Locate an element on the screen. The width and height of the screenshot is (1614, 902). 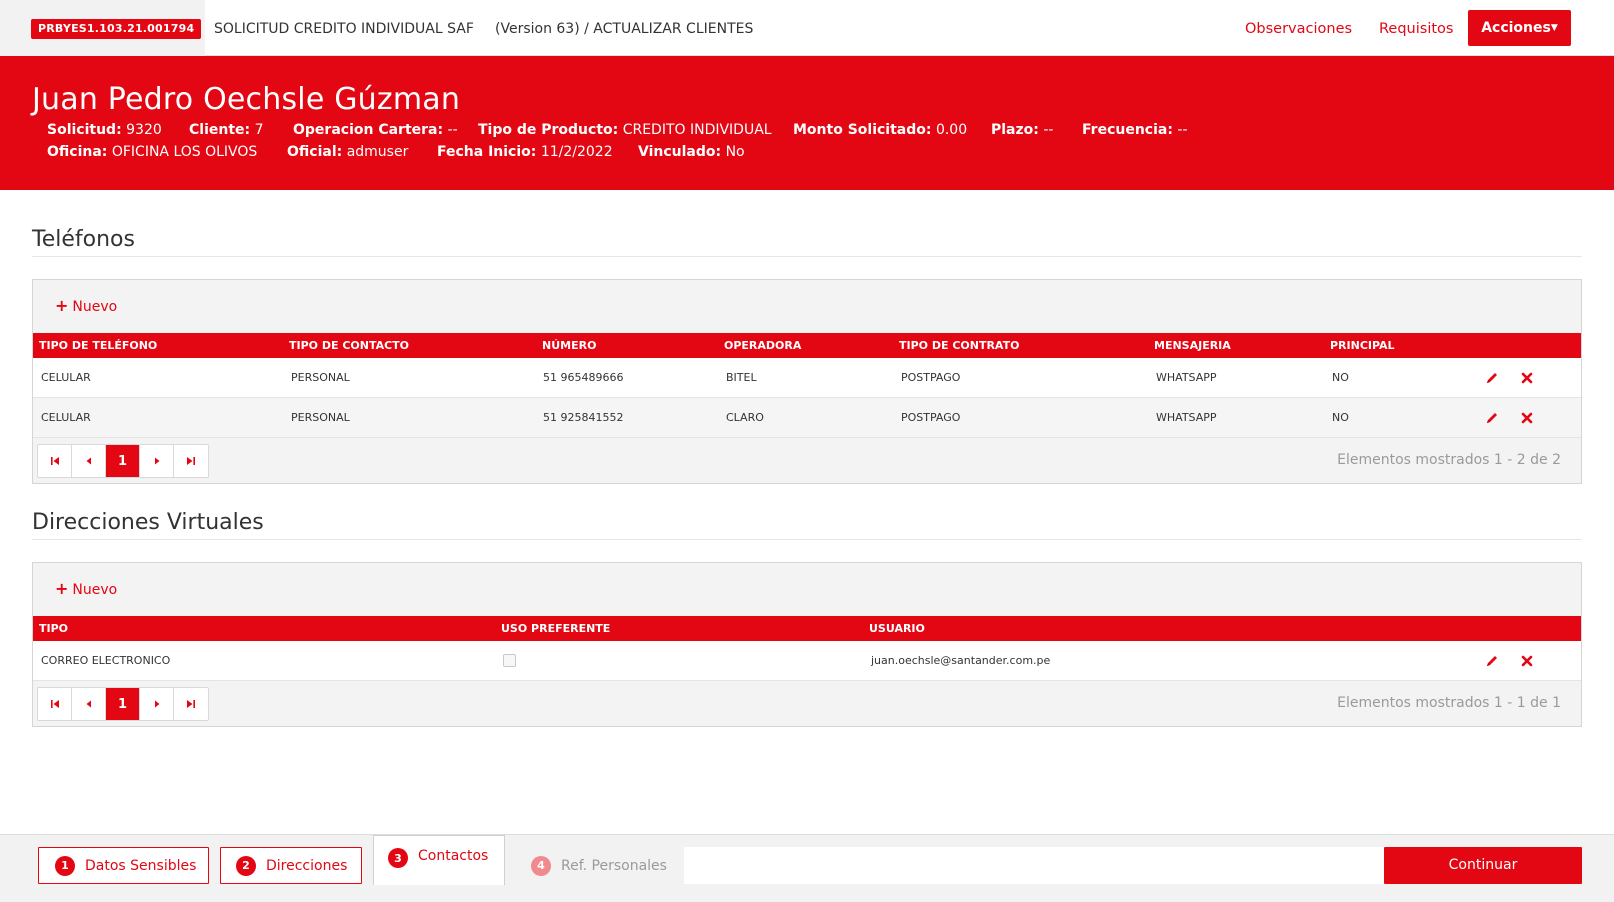
column-header: TIPO DE CONTRATO is located at coordinates (959, 345).